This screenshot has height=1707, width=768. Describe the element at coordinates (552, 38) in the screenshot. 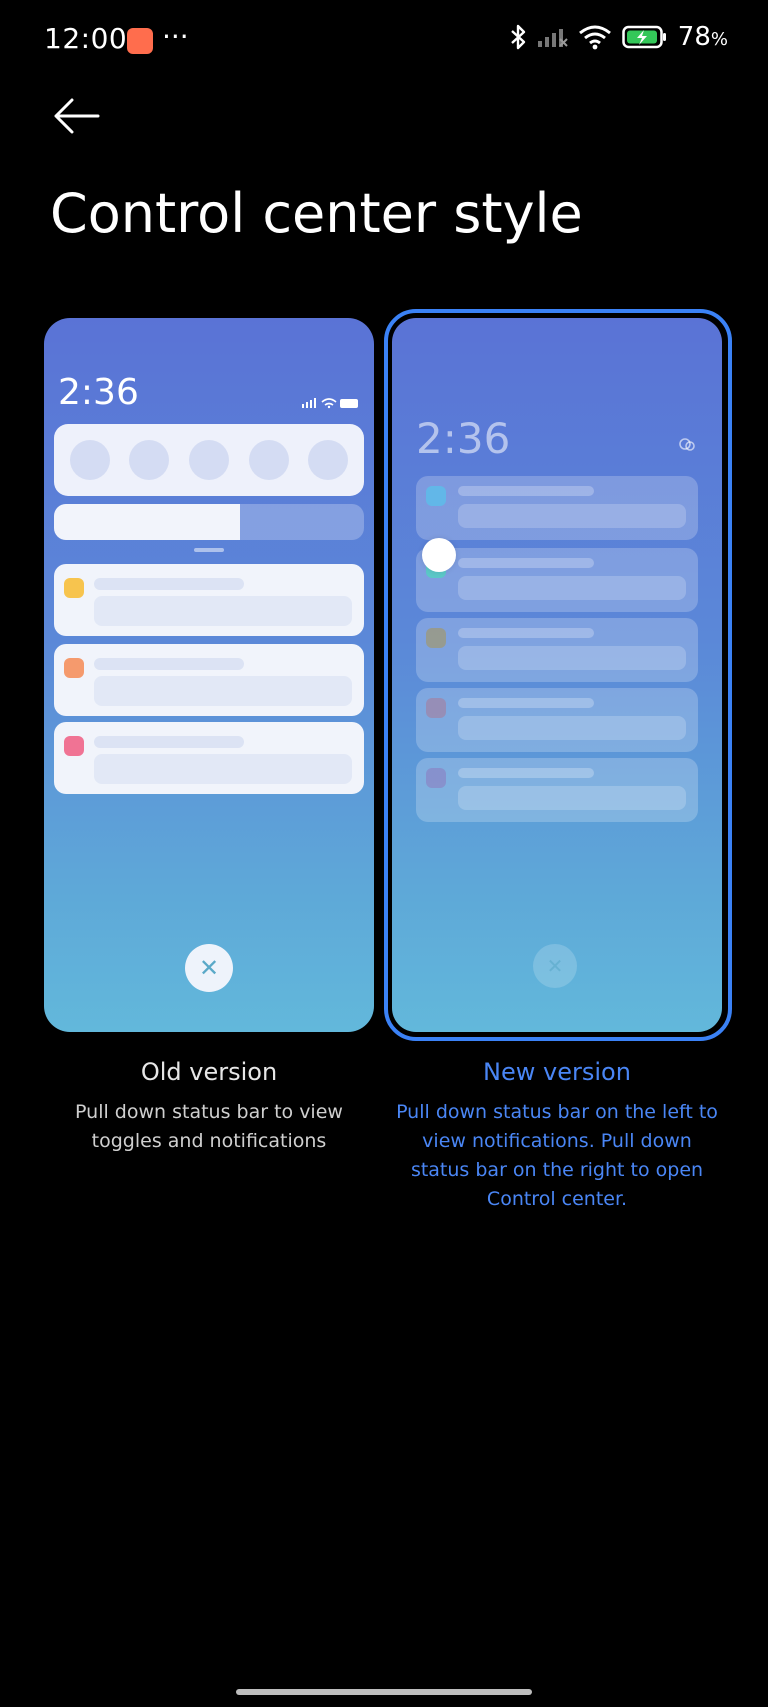

I see `signal-icon` at that location.